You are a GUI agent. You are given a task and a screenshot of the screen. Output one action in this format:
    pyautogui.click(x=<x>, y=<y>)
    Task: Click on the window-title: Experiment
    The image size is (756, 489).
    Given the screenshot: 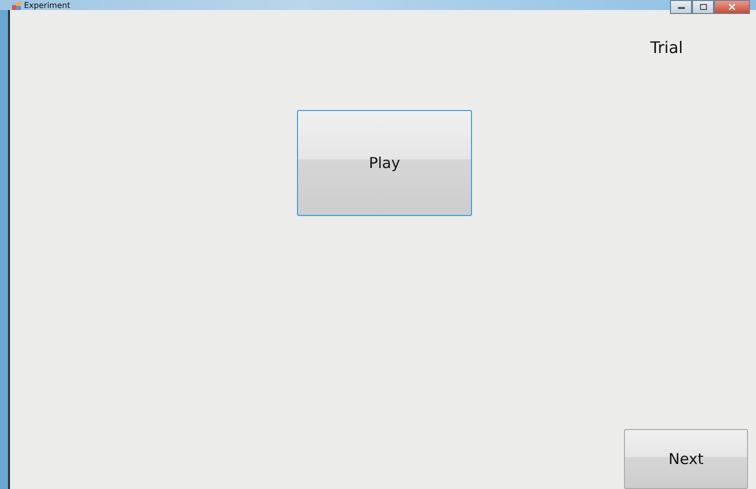 What is the action you would take?
    pyautogui.click(x=47, y=5)
    